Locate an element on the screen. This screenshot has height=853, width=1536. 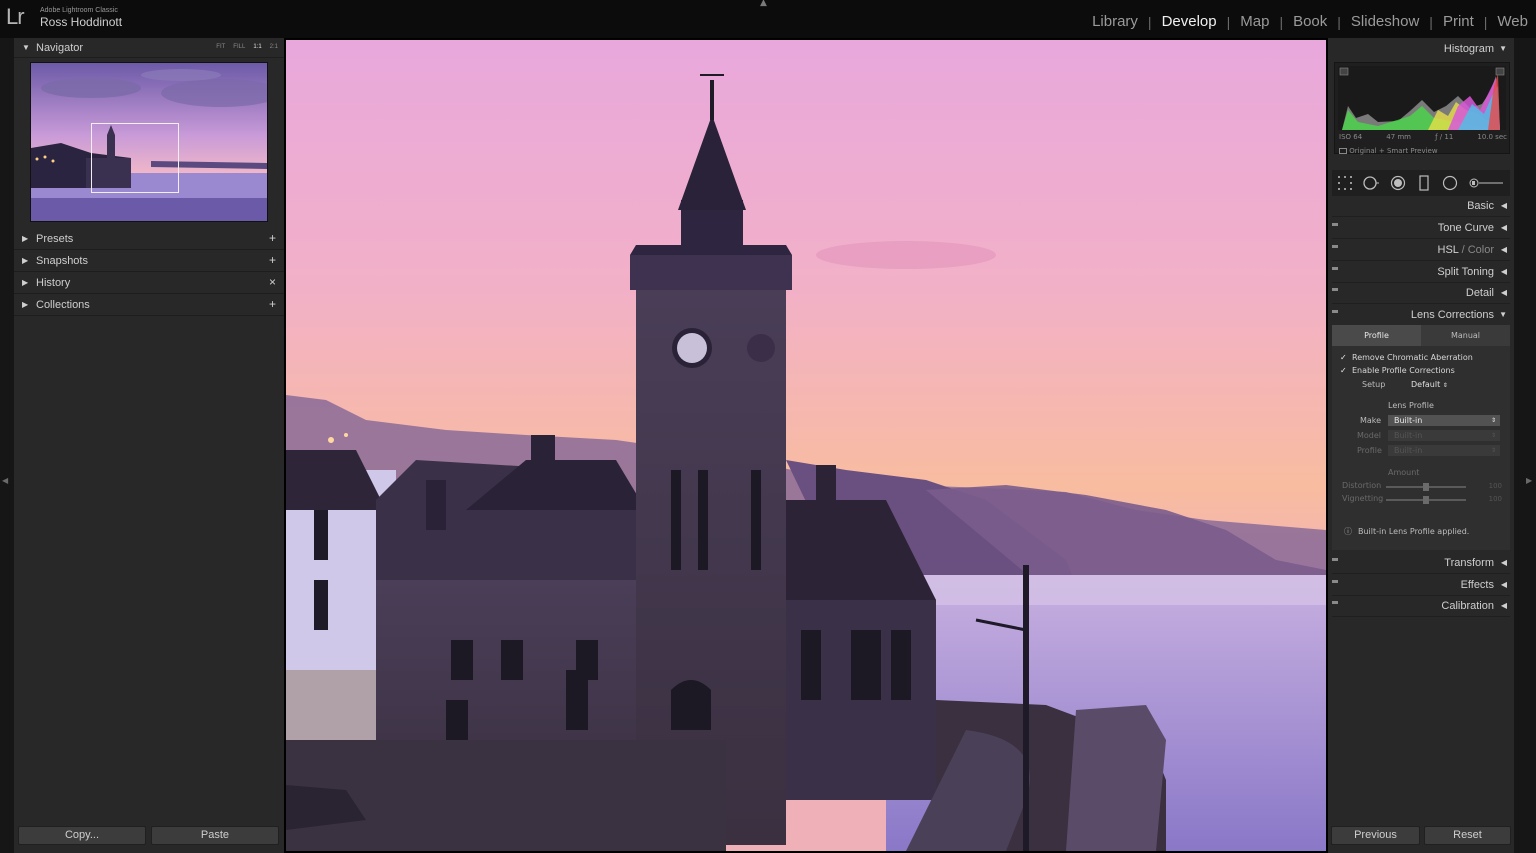
navigator-zoom-options: FIT FILL 1:1 2:1 is located at coordinates (247, 47).